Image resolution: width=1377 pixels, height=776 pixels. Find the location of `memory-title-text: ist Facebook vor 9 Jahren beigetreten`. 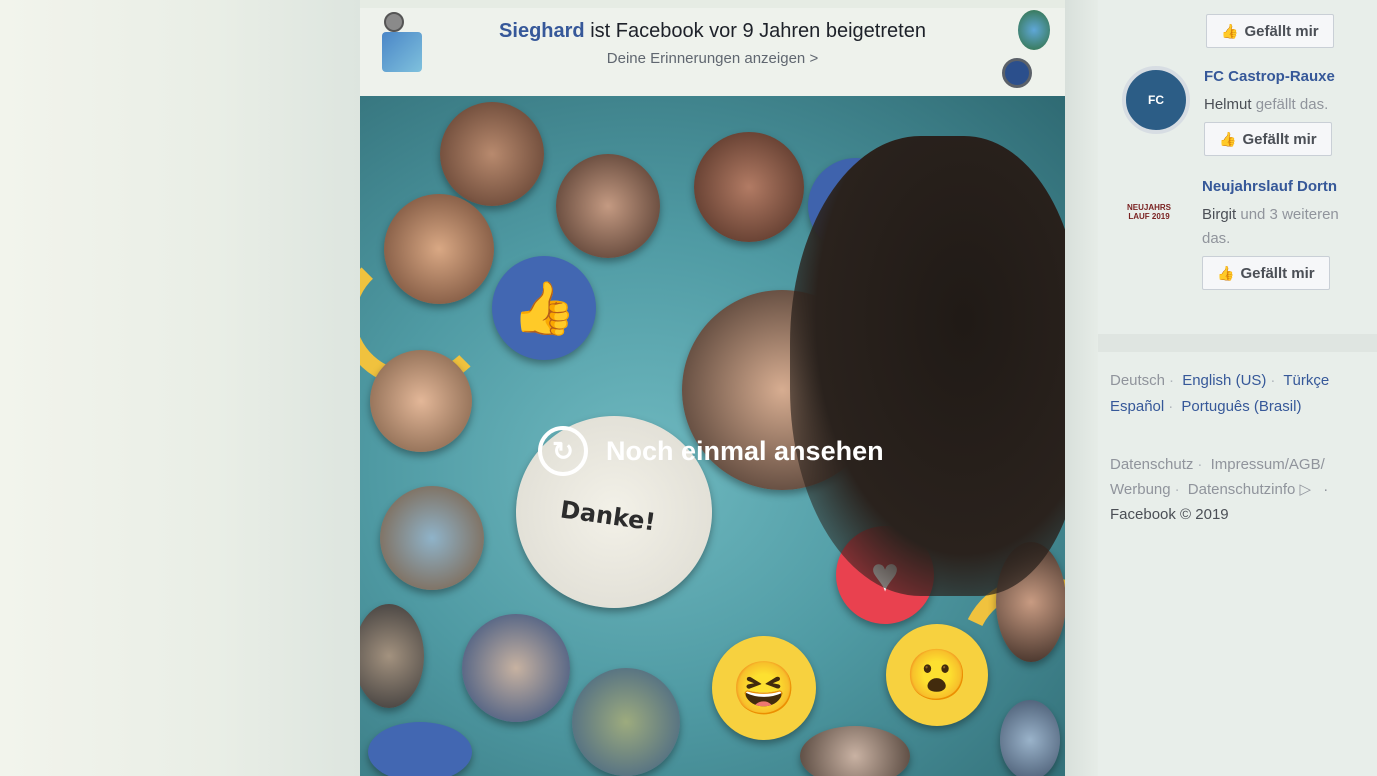

memory-title-text: ist Facebook vor 9 Jahren beigetreten is located at coordinates (758, 31).